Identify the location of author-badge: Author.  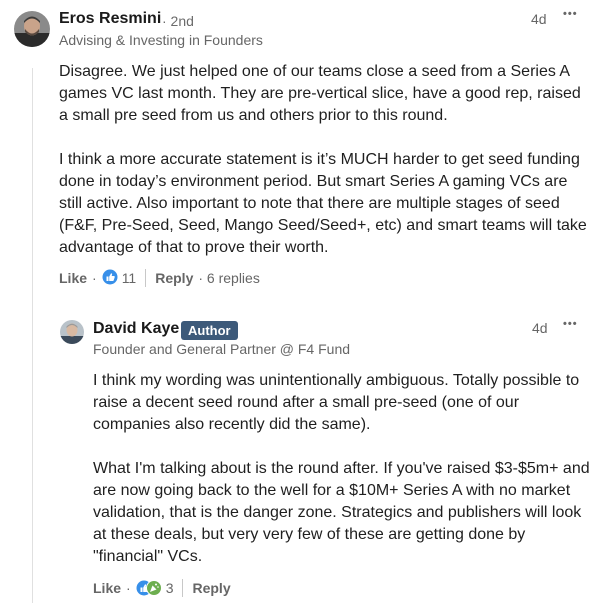
(209, 330).